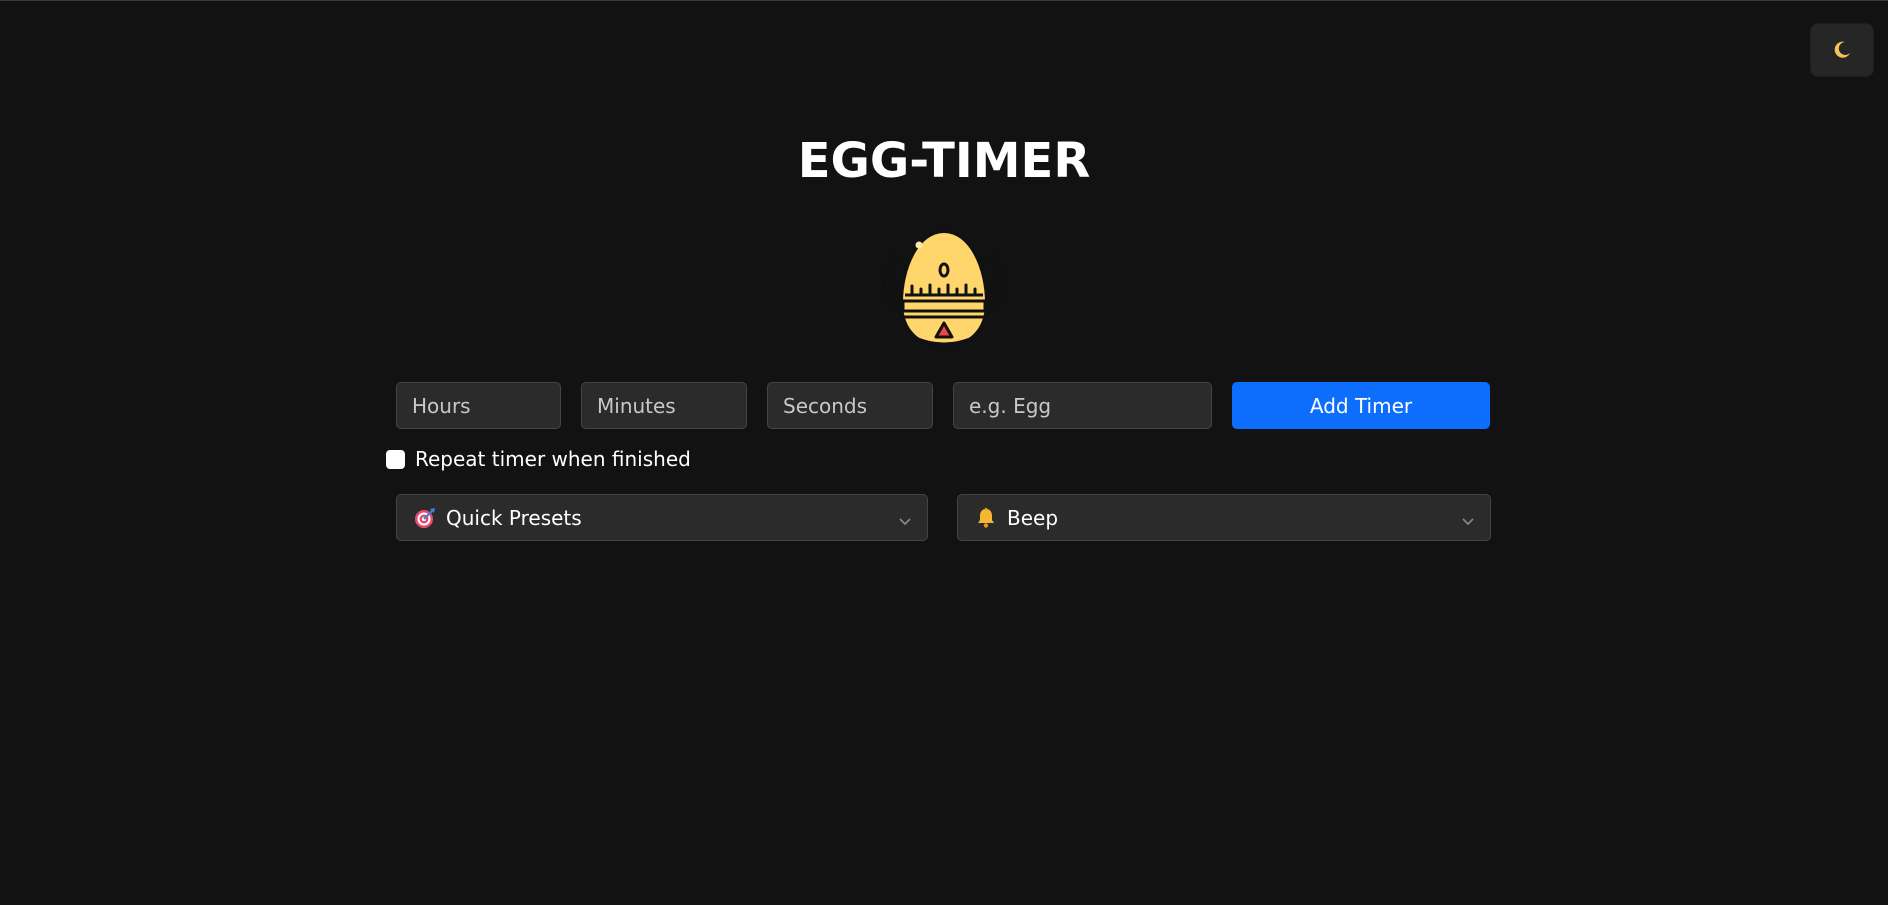 The image size is (1888, 905). I want to click on minutes-input, so click(664, 405).